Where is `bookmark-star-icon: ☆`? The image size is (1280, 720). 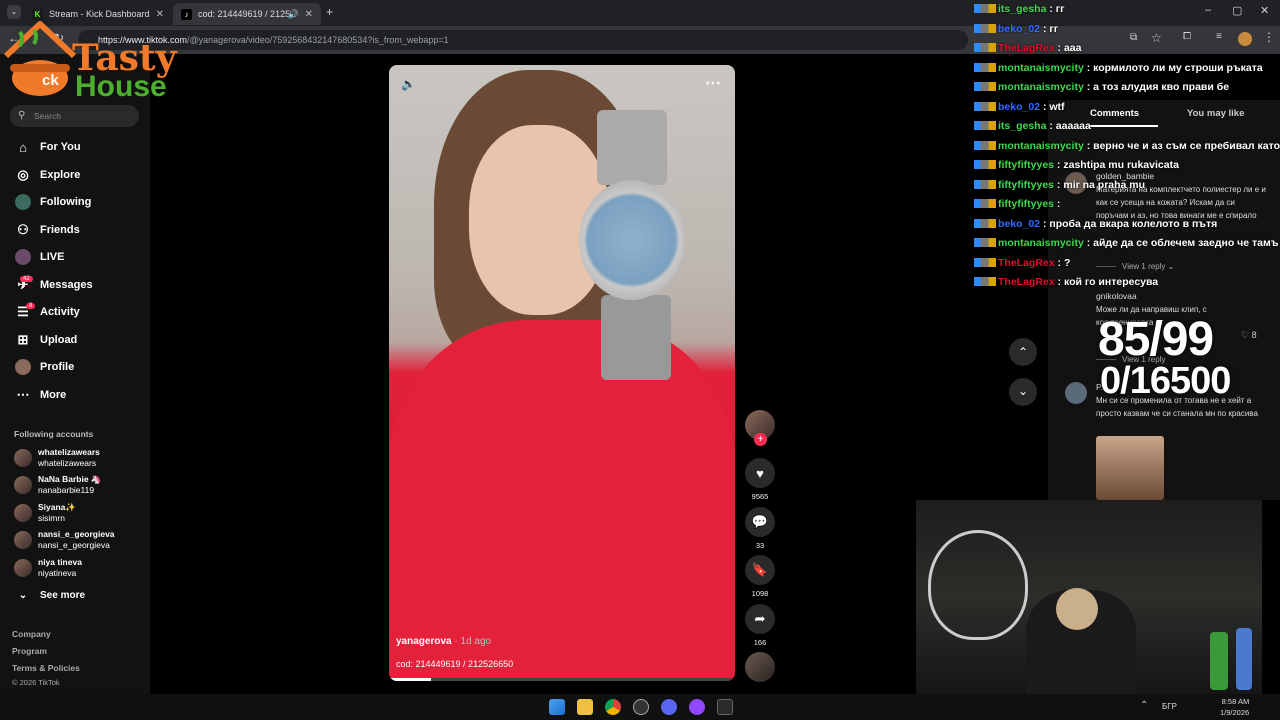 bookmark-star-icon: ☆ is located at coordinates (1156, 38).